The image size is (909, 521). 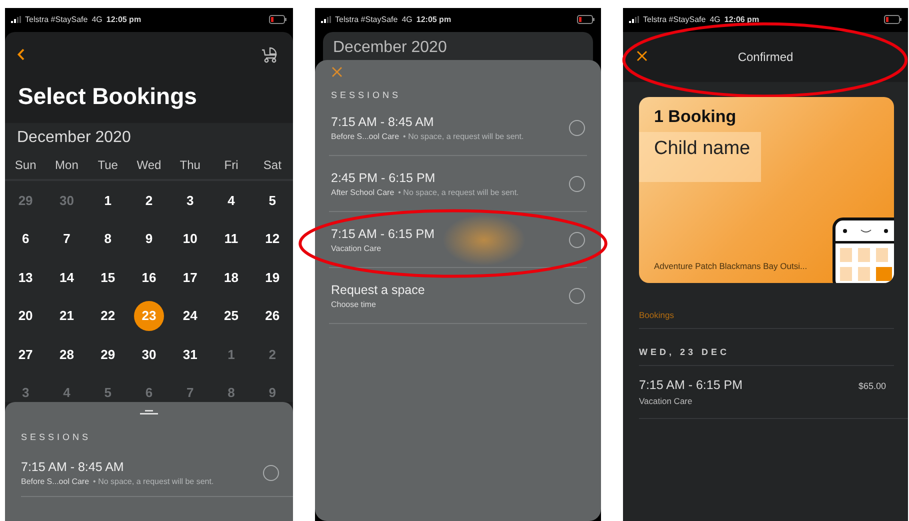 What do you see at coordinates (353, 304) in the screenshot?
I see `session-name: Choose time` at bounding box center [353, 304].